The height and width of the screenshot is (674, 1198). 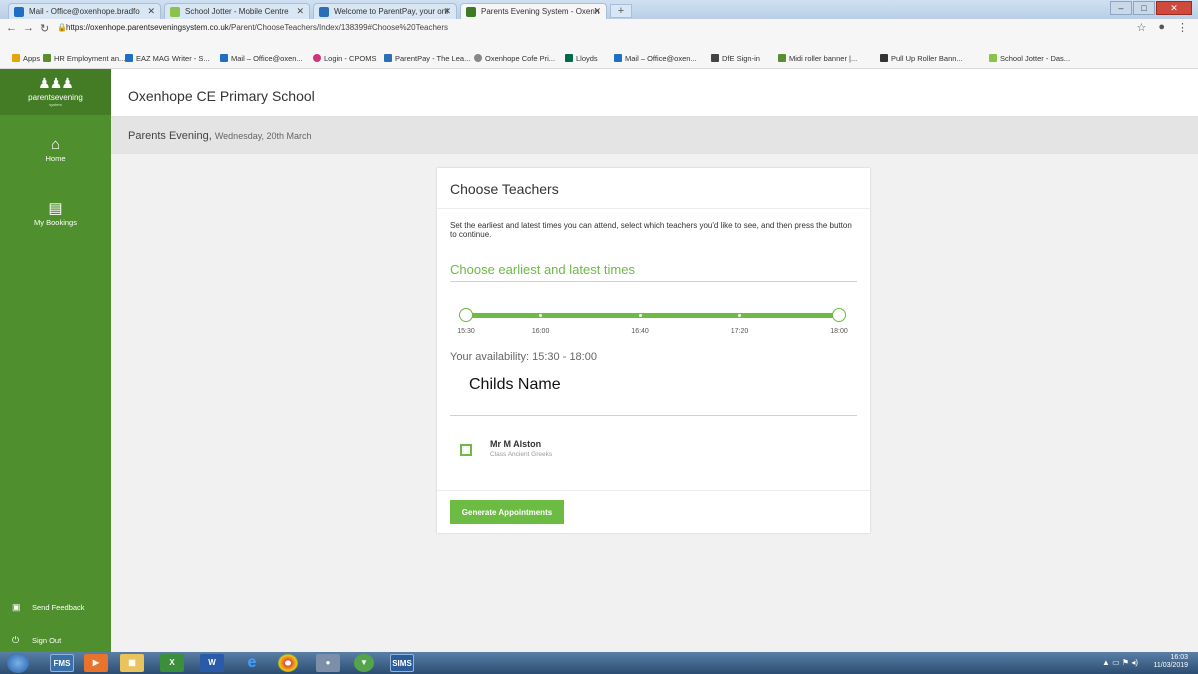 I want to click on sign-out-button: ⏻ Sign Out, so click(x=36, y=640).